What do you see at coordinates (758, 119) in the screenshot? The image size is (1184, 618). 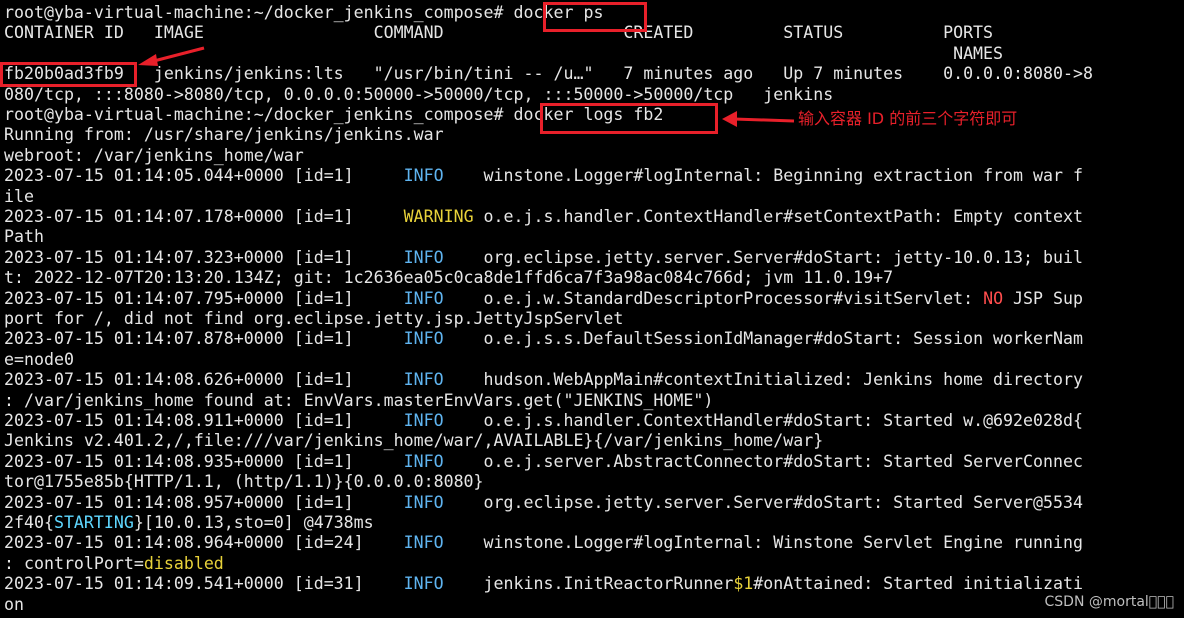 I see `arrow-to-docker-logs` at bounding box center [758, 119].